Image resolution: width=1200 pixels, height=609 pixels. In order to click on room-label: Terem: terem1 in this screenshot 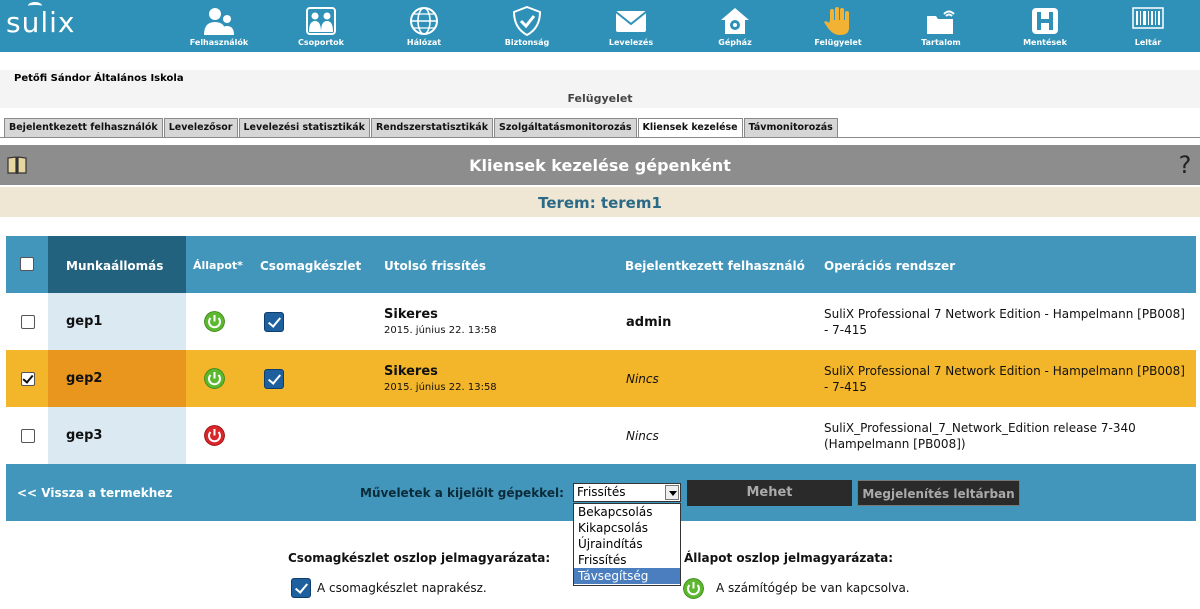, I will do `click(600, 203)`.